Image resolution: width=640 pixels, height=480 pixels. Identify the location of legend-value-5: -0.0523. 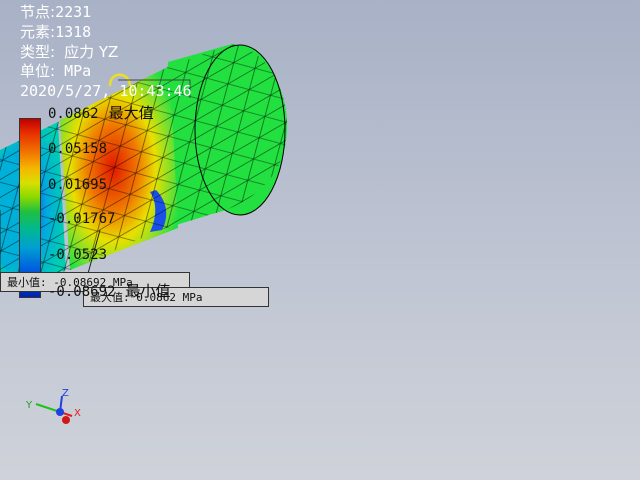
(78, 255).